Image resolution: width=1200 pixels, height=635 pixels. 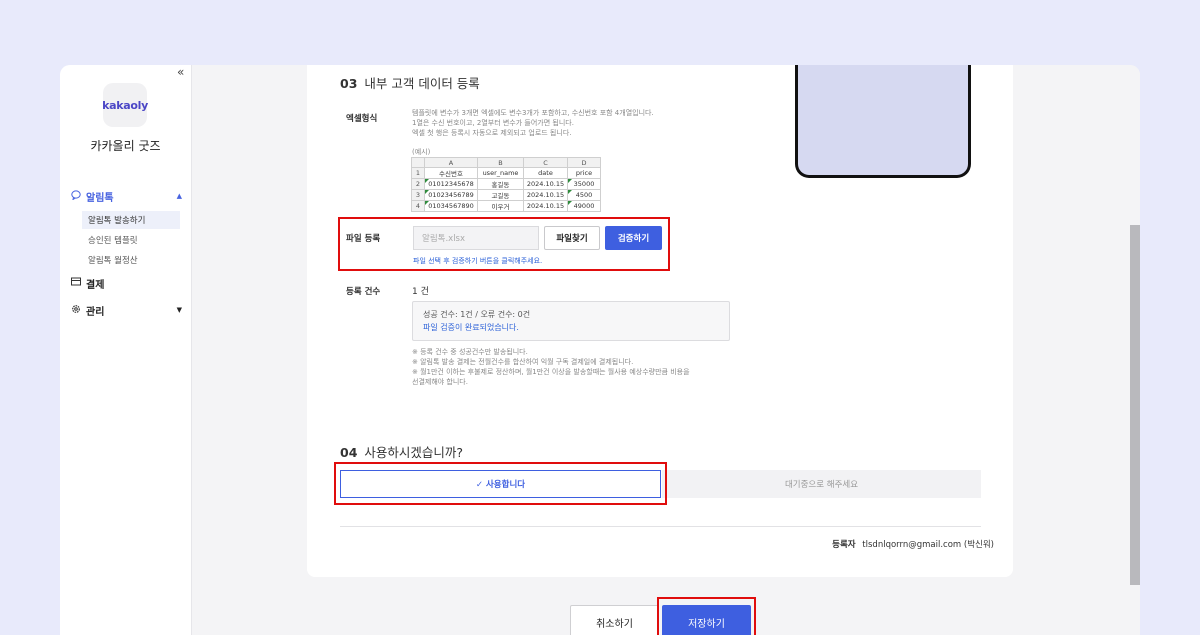 I want to click on collapse-sidebar-icon: «, so click(x=180, y=72).